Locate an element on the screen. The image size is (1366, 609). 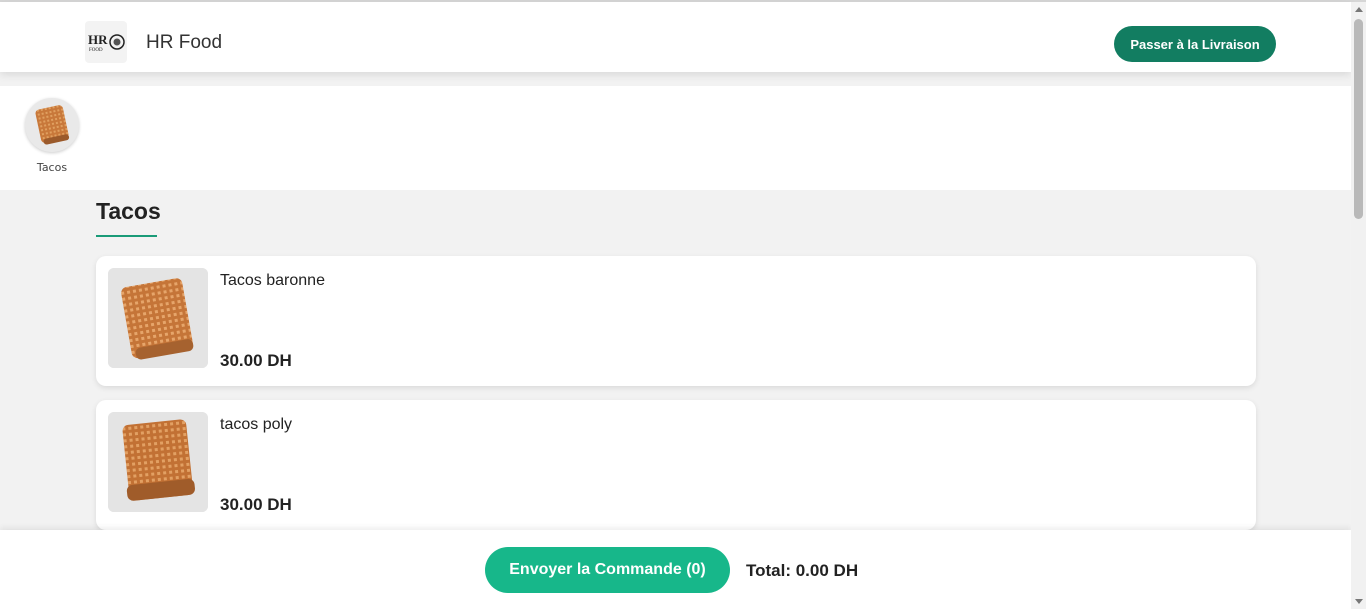
tacos-image-icon is located at coordinates (52, 125).